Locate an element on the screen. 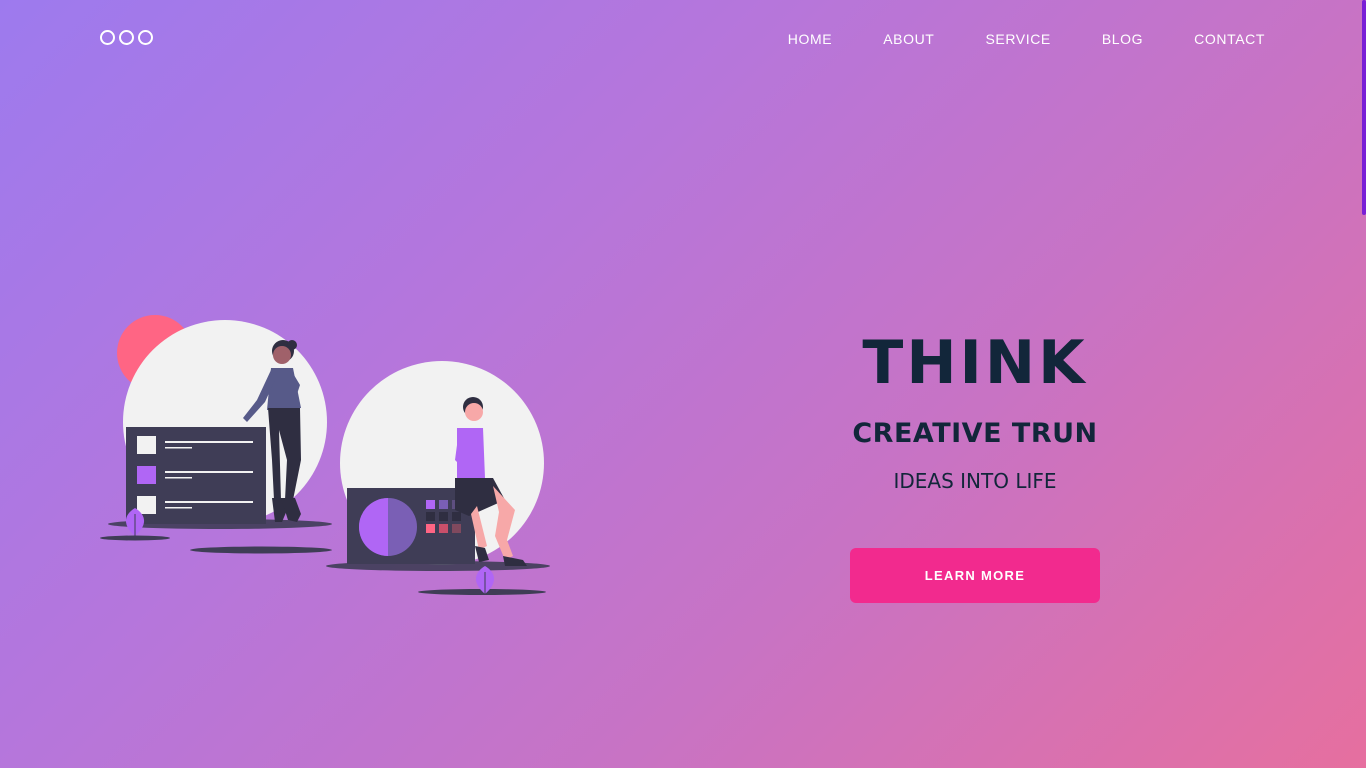 The height and width of the screenshot is (768, 1366). learn-more-button: LEARN MORE is located at coordinates (975, 575).